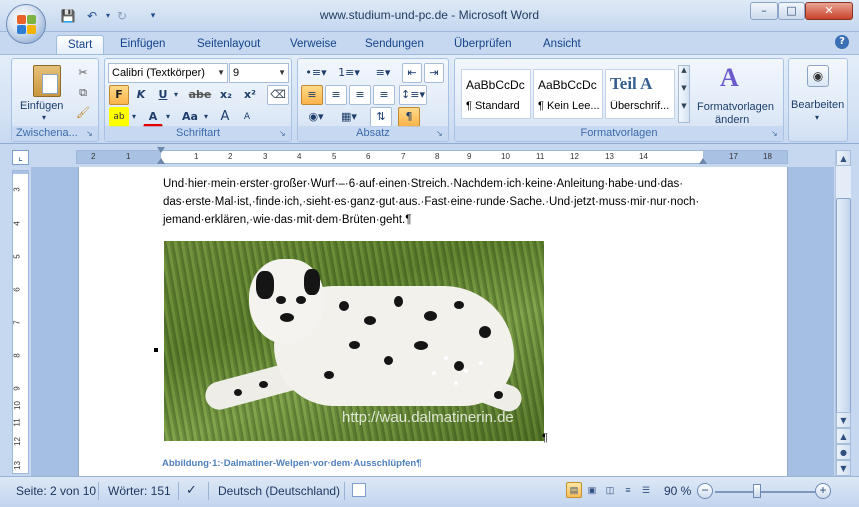  What do you see at coordinates (336, 95) in the screenshot?
I see `align-center-icon: ≡` at bounding box center [336, 95].